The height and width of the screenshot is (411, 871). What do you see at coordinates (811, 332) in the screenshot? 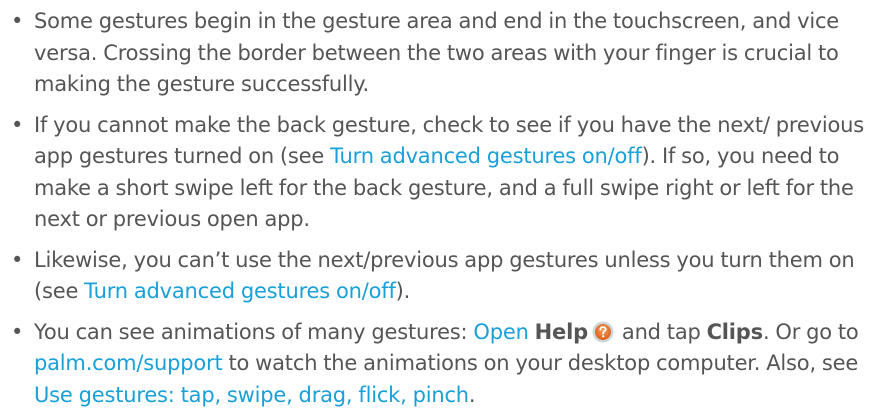
I see `bullet-text: . Or go to` at bounding box center [811, 332].